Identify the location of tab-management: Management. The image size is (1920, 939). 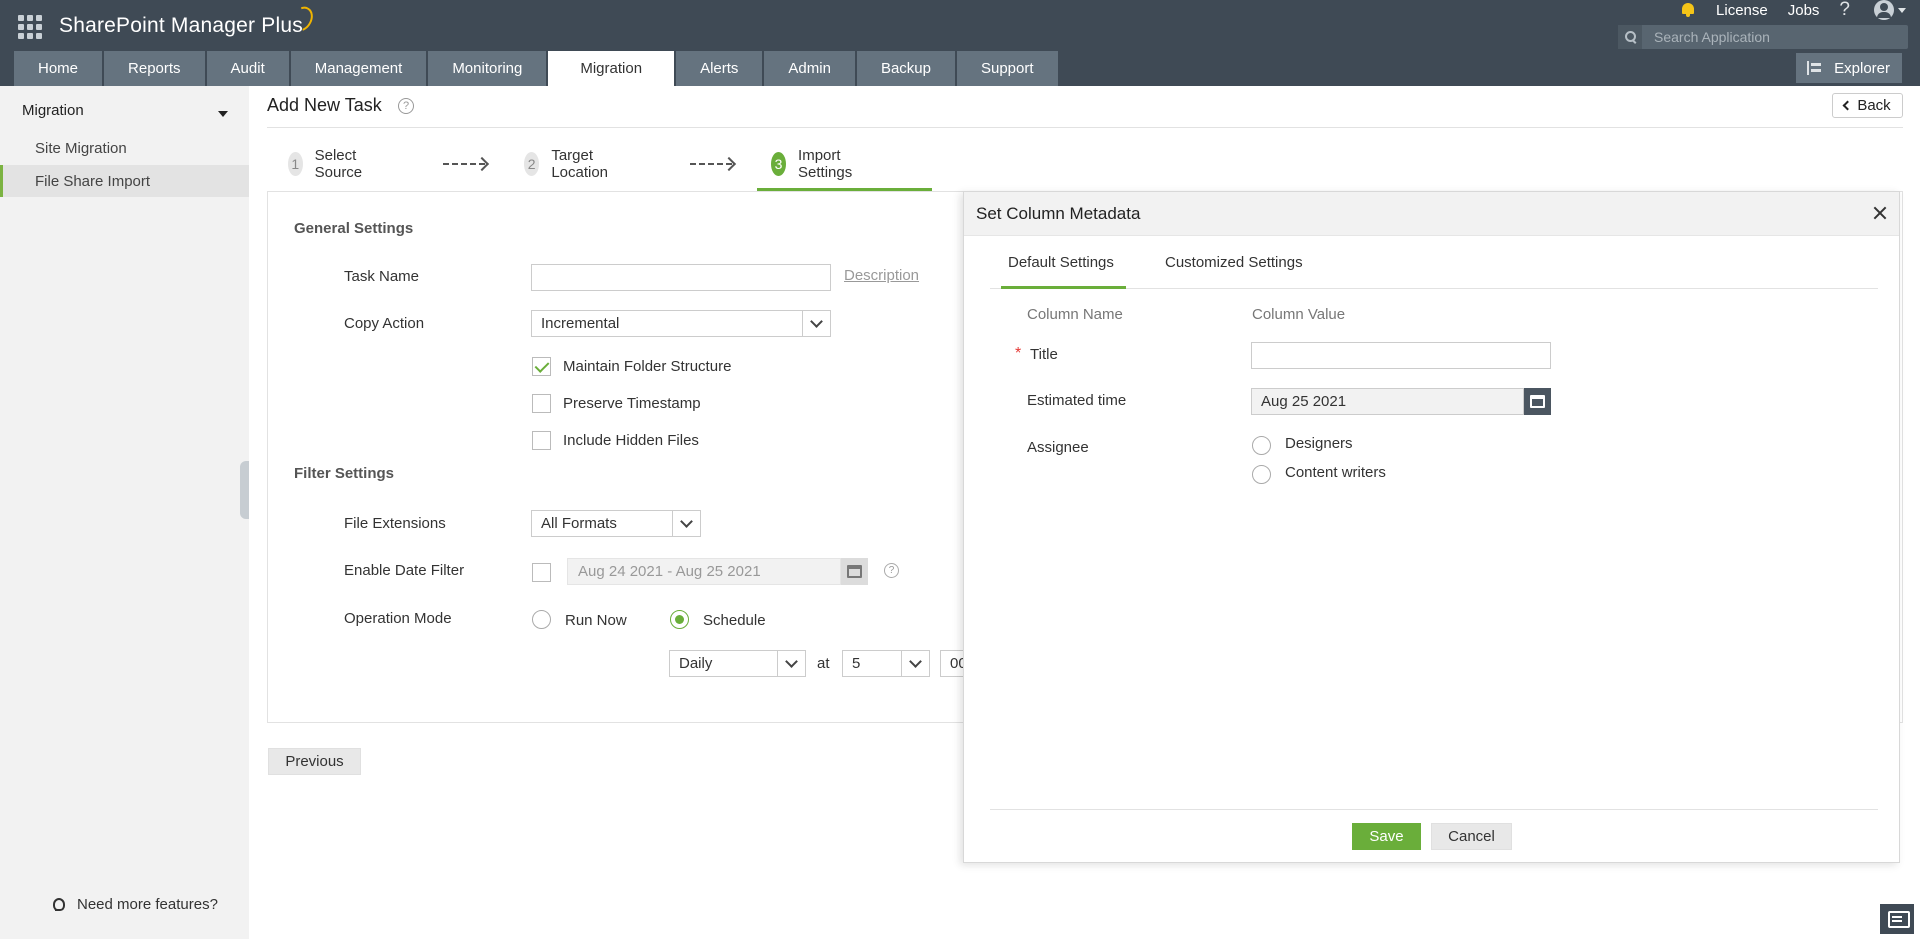
(358, 68).